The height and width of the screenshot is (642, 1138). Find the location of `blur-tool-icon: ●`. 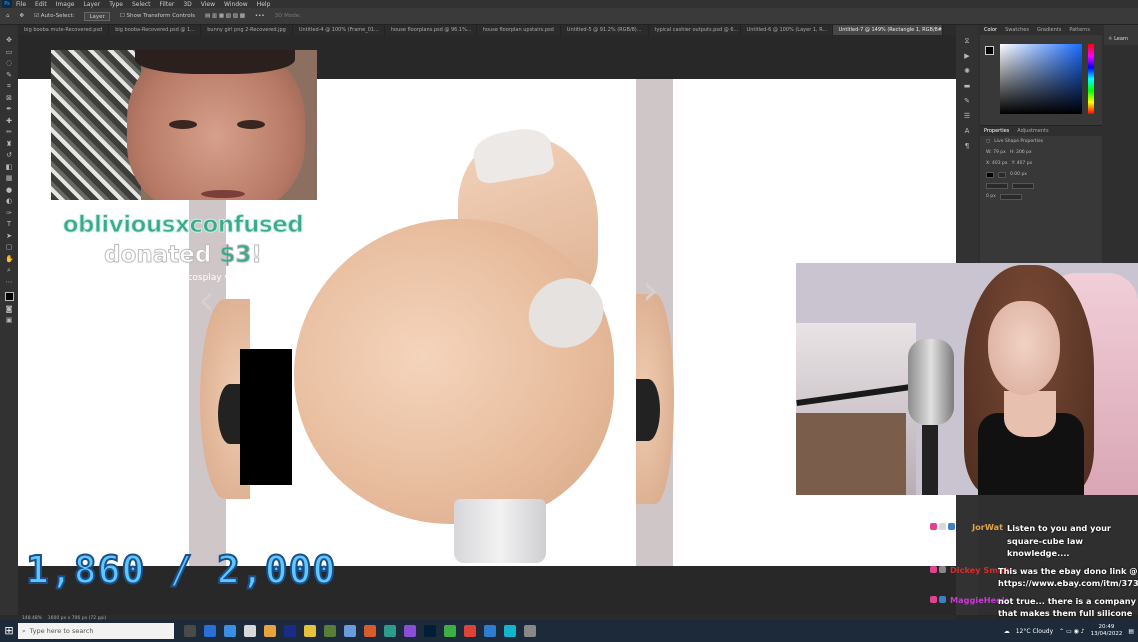

blur-tool-icon: ● is located at coordinates (9, 190).